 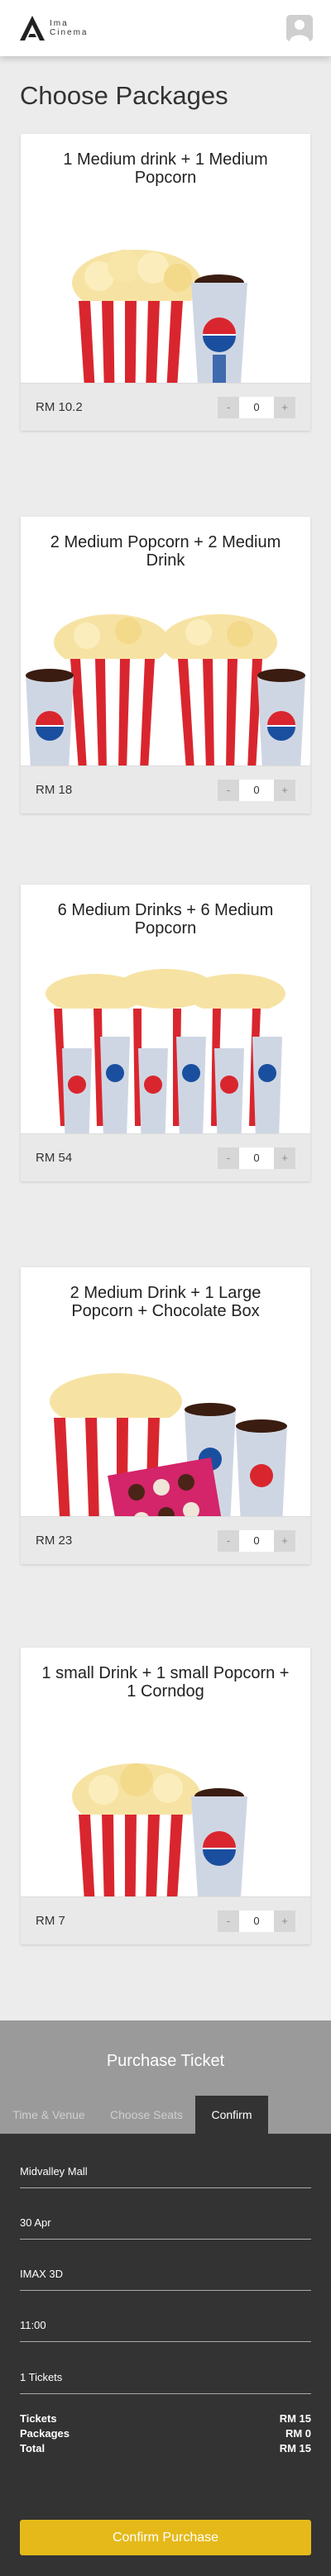 What do you see at coordinates (165, 919) in the screenshot?
I see `package-title: 6 Medium Drinks + 6 Medium Popcorn` at bounding box center [165, 919].